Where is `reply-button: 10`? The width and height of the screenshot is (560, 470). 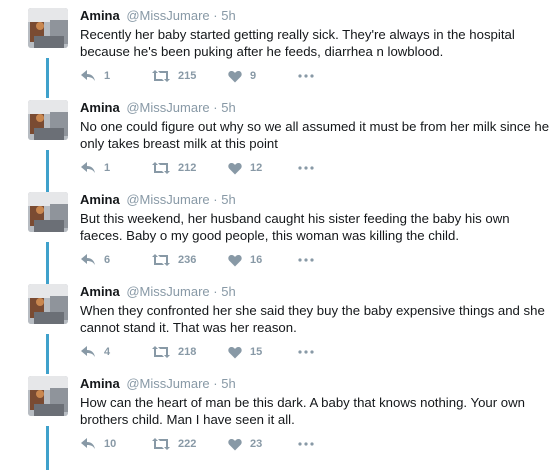 reply-button: 10 is located at coordinates (98, 444).